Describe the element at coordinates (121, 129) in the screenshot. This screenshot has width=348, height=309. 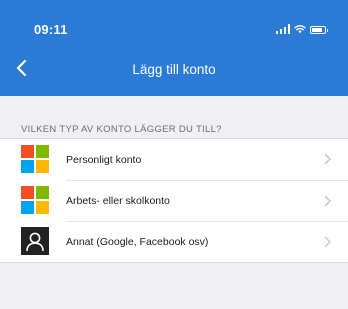
I see `section-header: VILKEN TYP AV KONTO LÄGGER DU TILL?` at that location.